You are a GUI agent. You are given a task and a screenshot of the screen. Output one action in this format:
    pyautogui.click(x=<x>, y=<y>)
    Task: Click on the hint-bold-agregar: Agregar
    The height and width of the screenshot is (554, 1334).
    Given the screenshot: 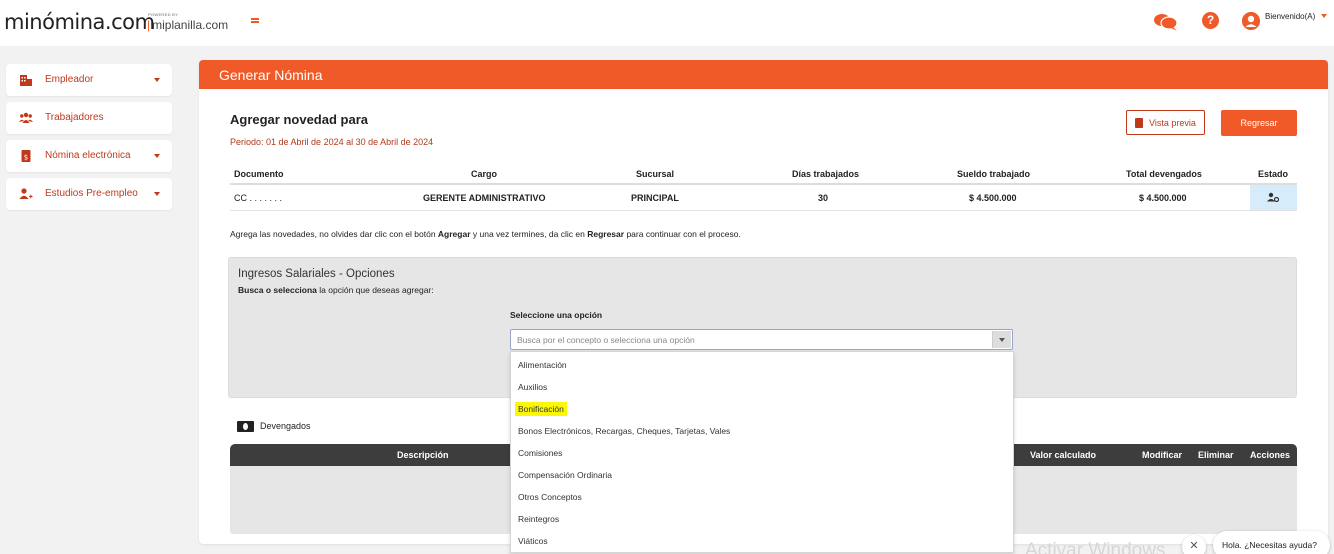 What is the action you would take?
    pyautogui.click(x=454, y=234)
    